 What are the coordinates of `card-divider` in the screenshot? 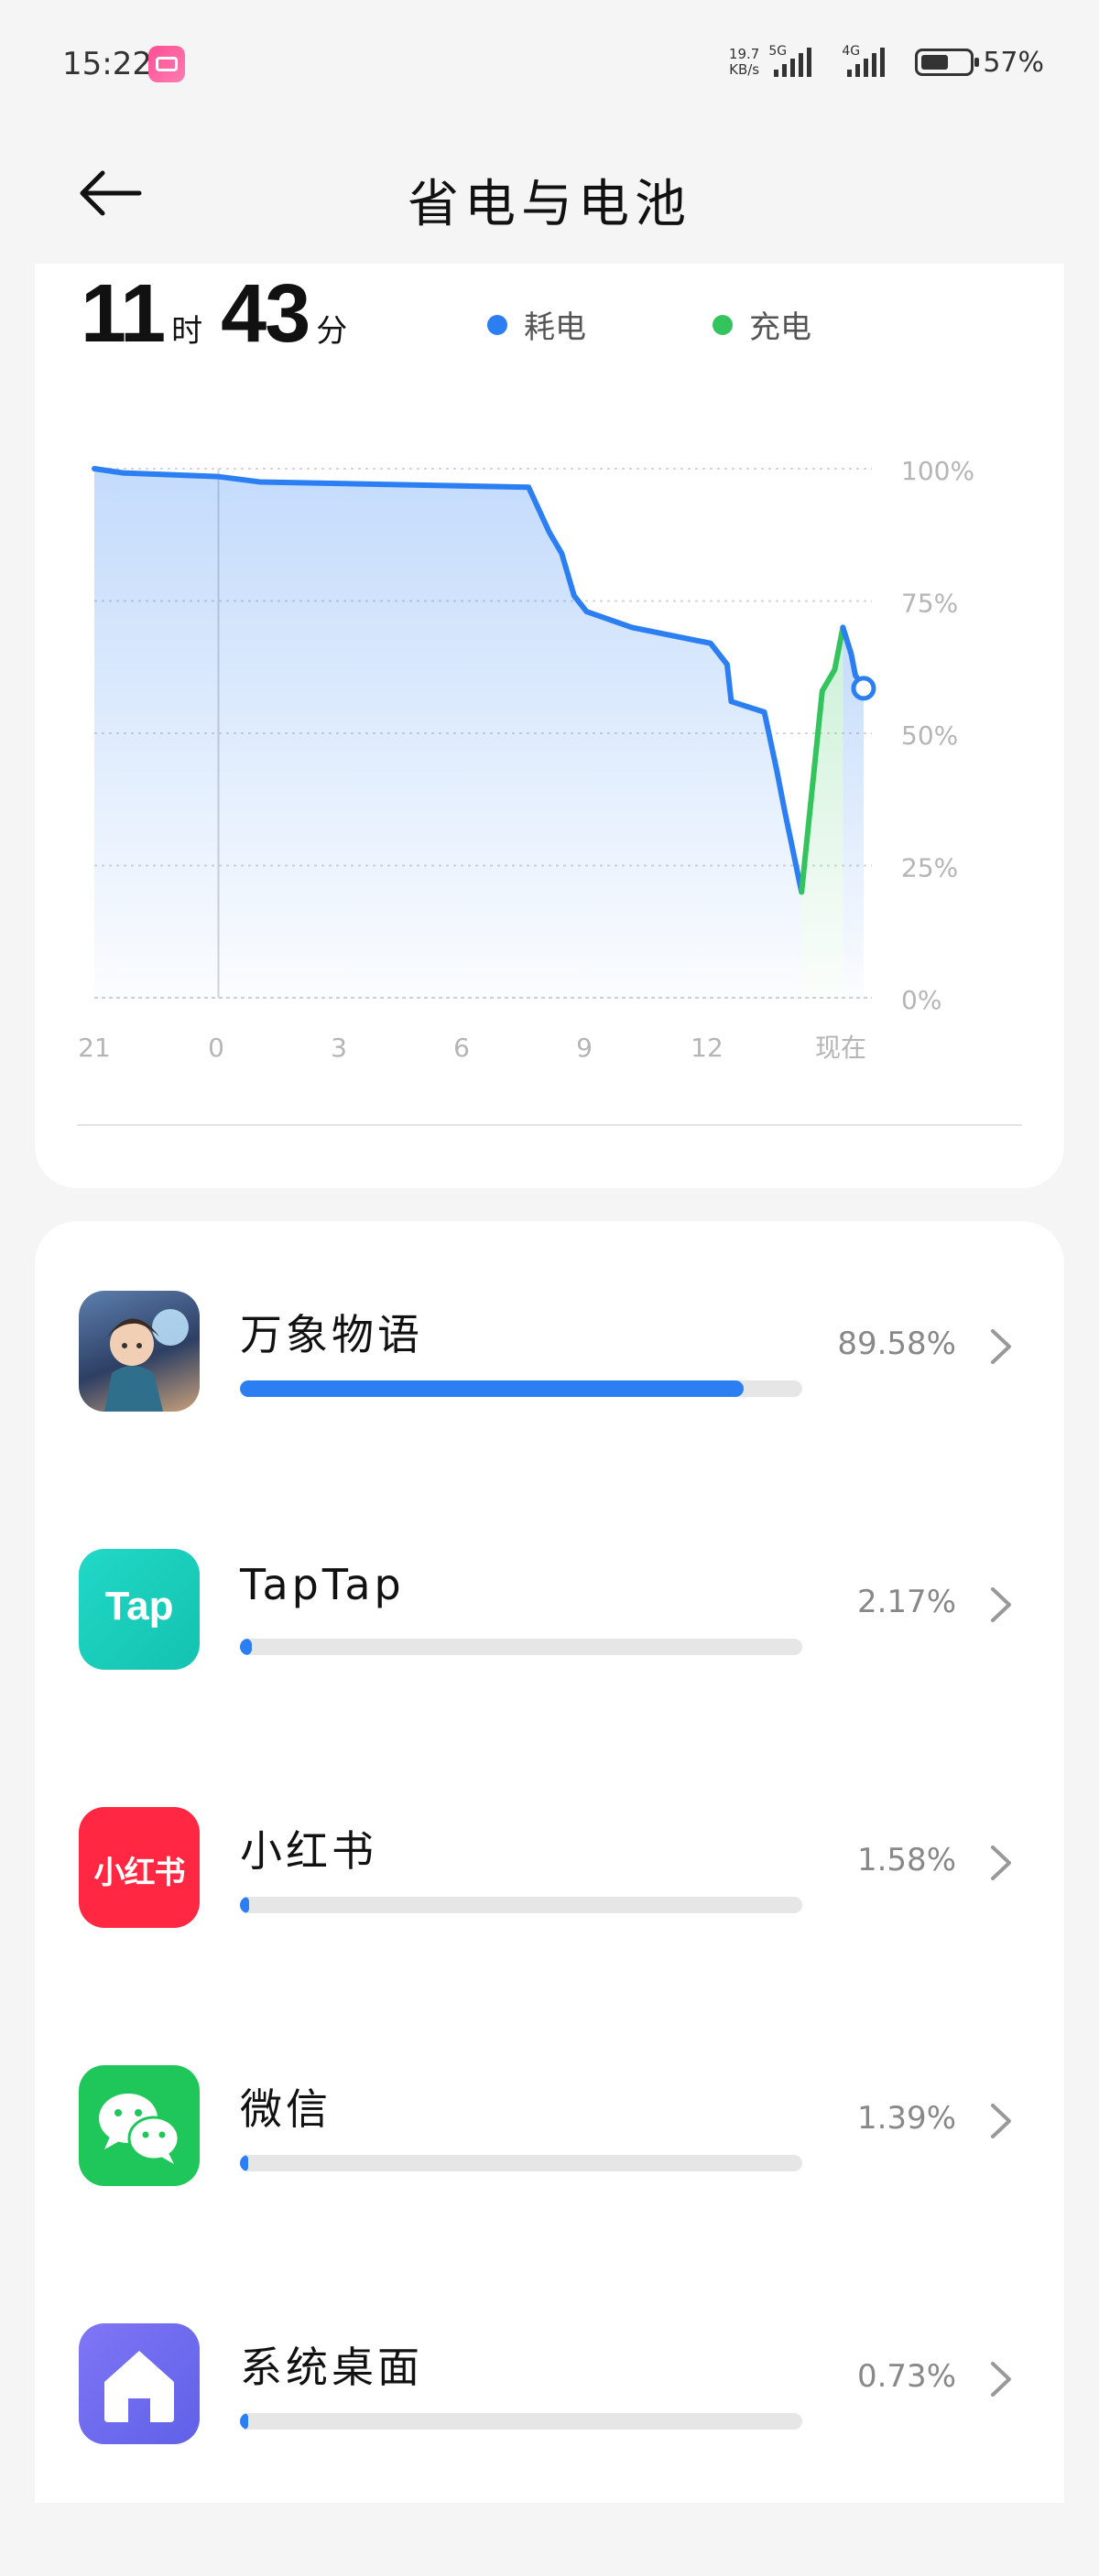 It's located at (549, 1125).